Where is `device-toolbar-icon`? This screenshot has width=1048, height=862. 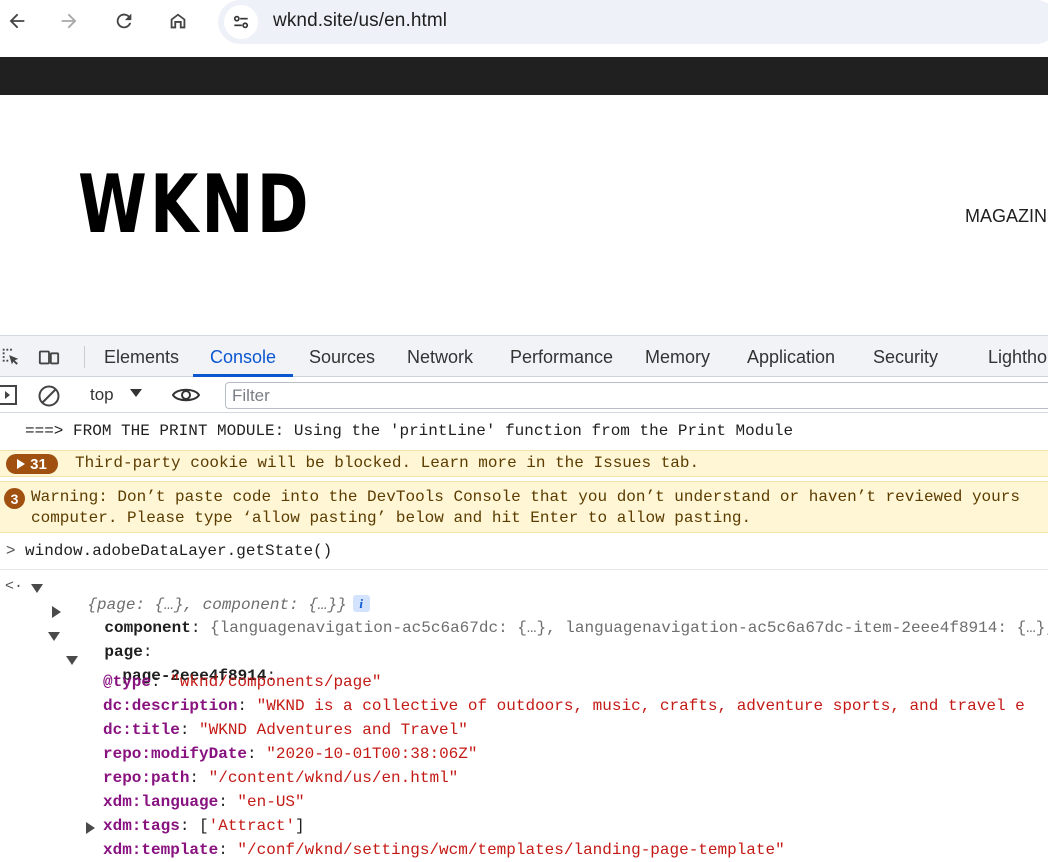 device-toolbar-icon is located at coordinates (49, 357).